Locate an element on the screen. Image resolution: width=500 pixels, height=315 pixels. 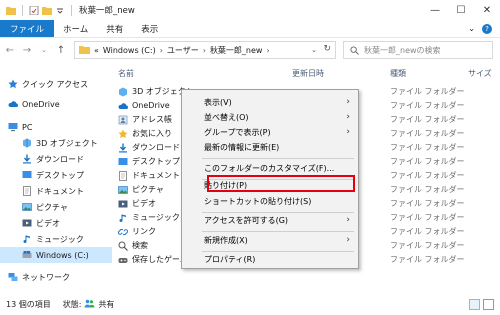
properties-icon is located at coordinates (34, 10).